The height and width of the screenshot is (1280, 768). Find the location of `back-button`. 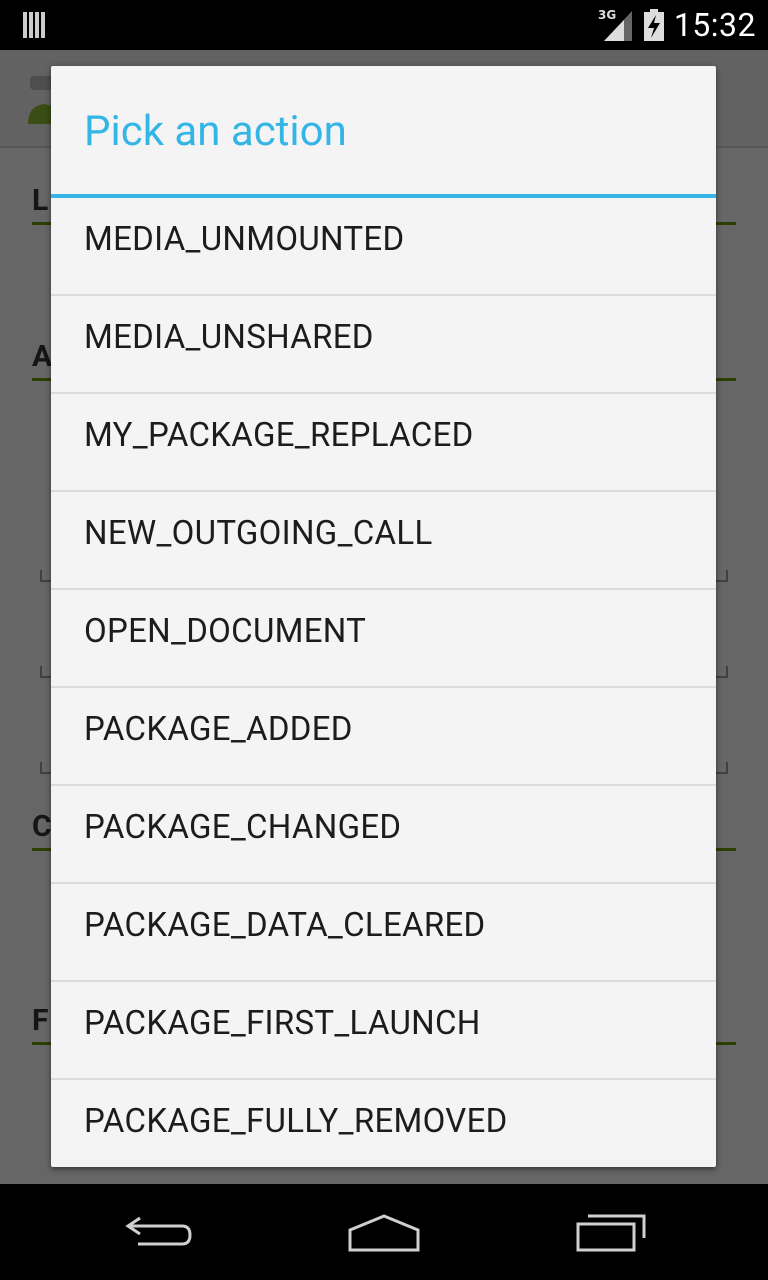

back-button is located at coordinates (160, 1232).